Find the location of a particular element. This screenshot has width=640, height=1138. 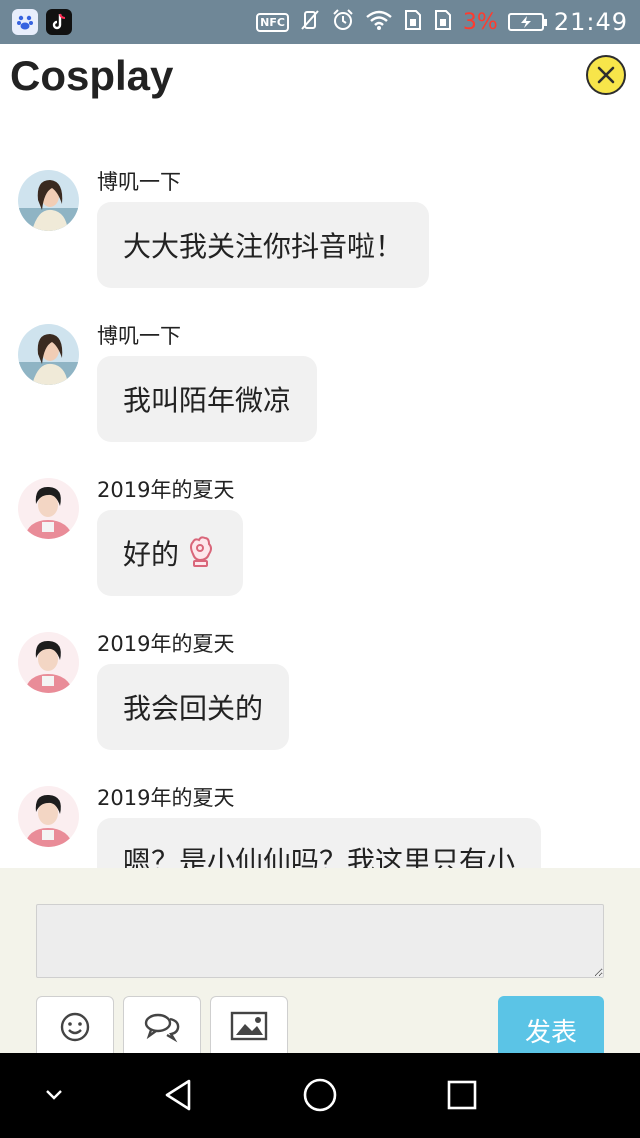

hide-keyboard-button is located at coordinates (54, 1095).